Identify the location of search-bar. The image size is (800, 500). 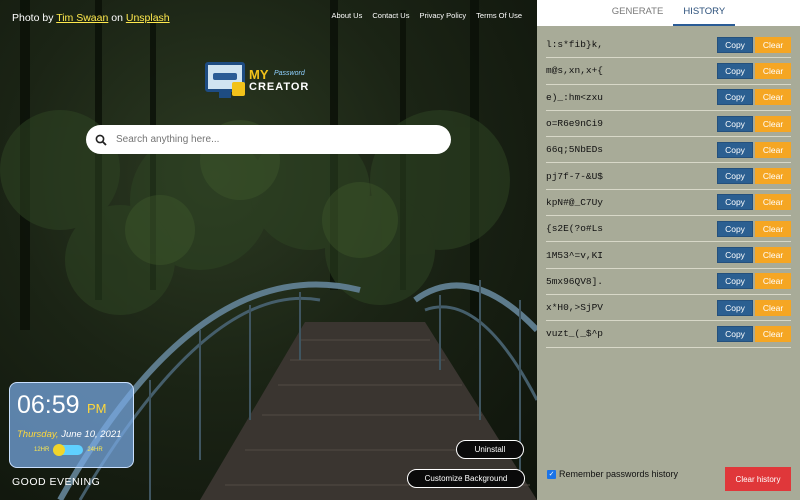
(268, 139).